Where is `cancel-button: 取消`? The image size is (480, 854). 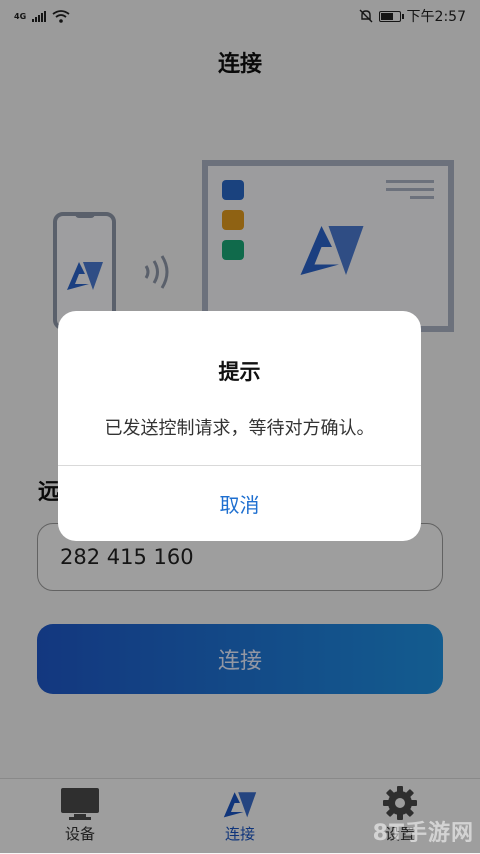
cancel-button: 取消 is located at coordinates (239, 503).